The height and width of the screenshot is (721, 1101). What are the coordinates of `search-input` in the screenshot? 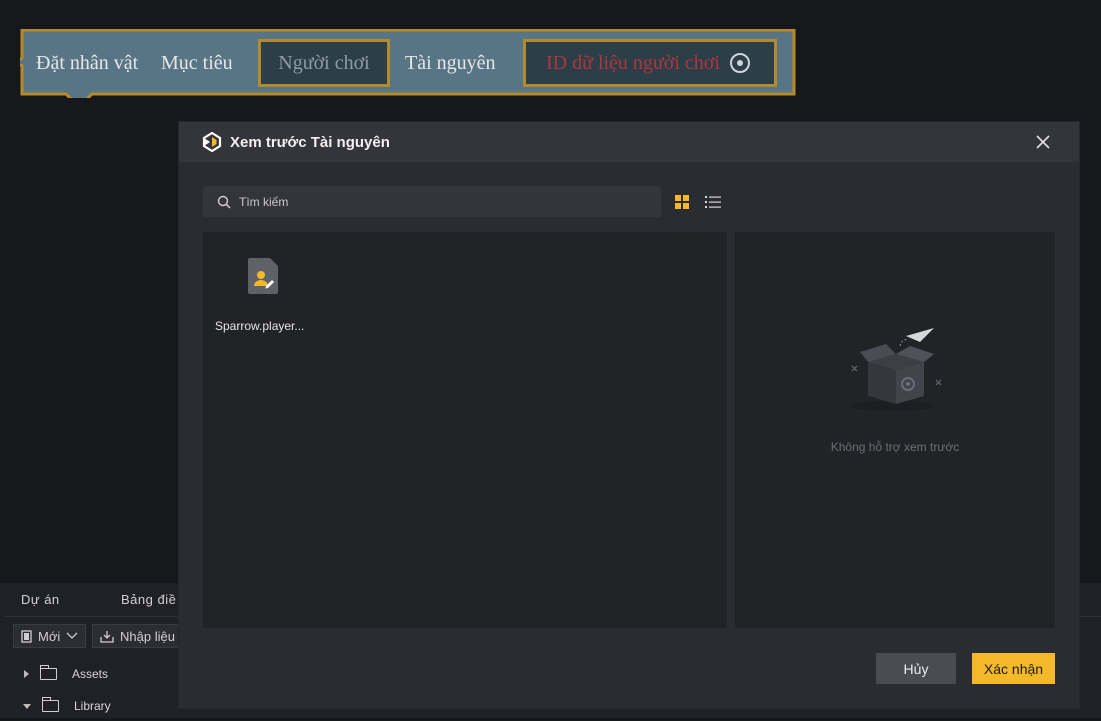 It's located at (439, 201).